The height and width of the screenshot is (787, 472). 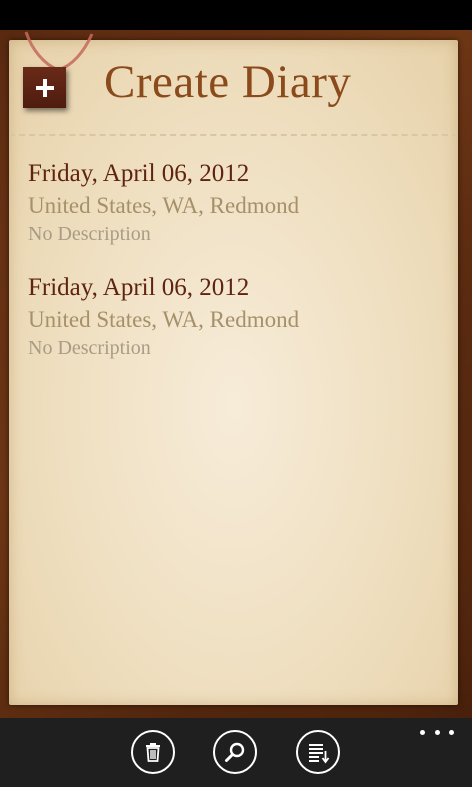 What do you see at coordinates (228, 82) in the screenshot?
I see `page-title: Create Diary` at bounding box center [228, 82].